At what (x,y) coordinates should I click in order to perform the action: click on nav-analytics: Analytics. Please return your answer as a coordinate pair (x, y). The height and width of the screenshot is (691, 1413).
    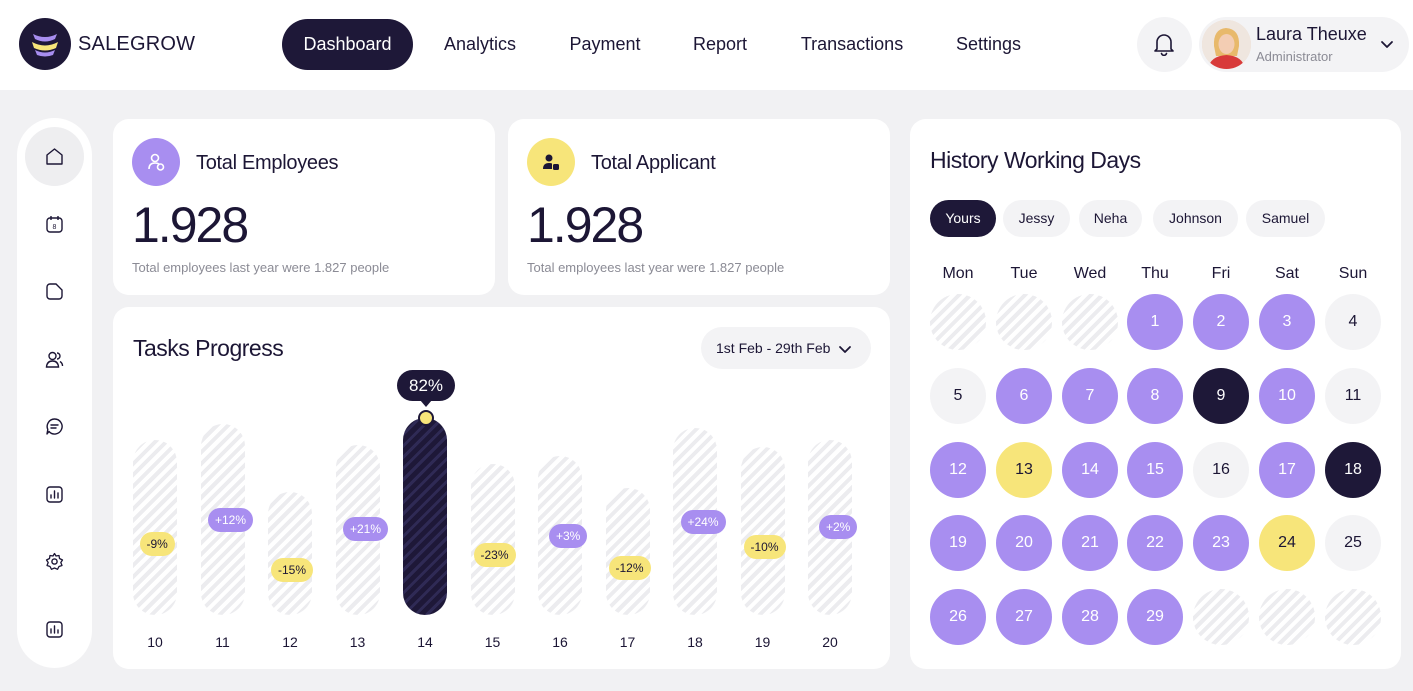
    Looking at the image, I should click on (480, 44).